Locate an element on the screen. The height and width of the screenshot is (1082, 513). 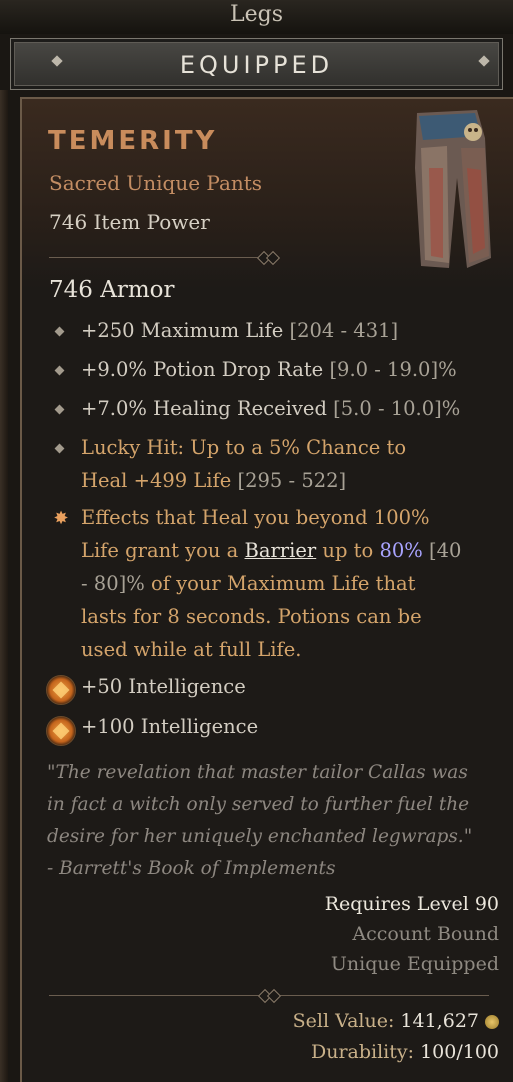
sell-label: Sell Value: is located at coordinates (343, 1021).